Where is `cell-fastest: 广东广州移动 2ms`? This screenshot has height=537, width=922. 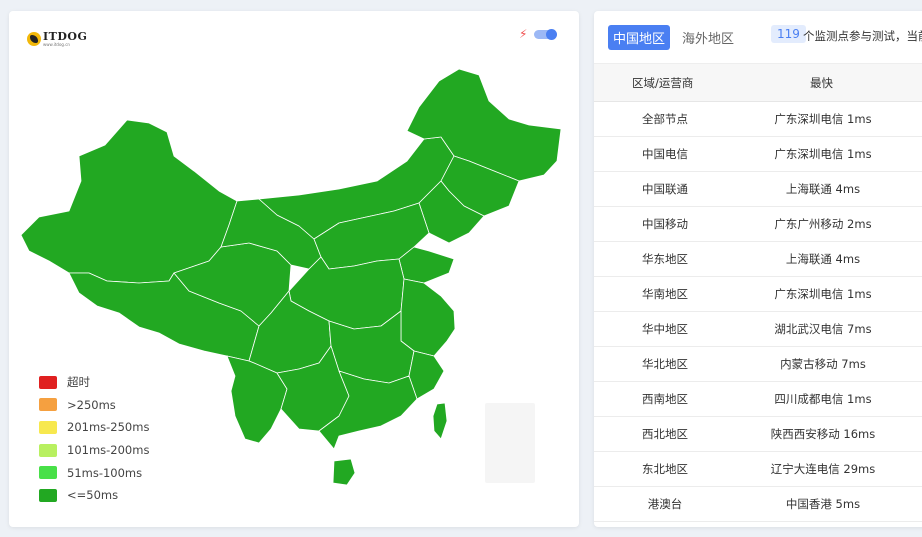
cell-fastest: 广东广州移动 2ms is located at coordinates (823, 224).